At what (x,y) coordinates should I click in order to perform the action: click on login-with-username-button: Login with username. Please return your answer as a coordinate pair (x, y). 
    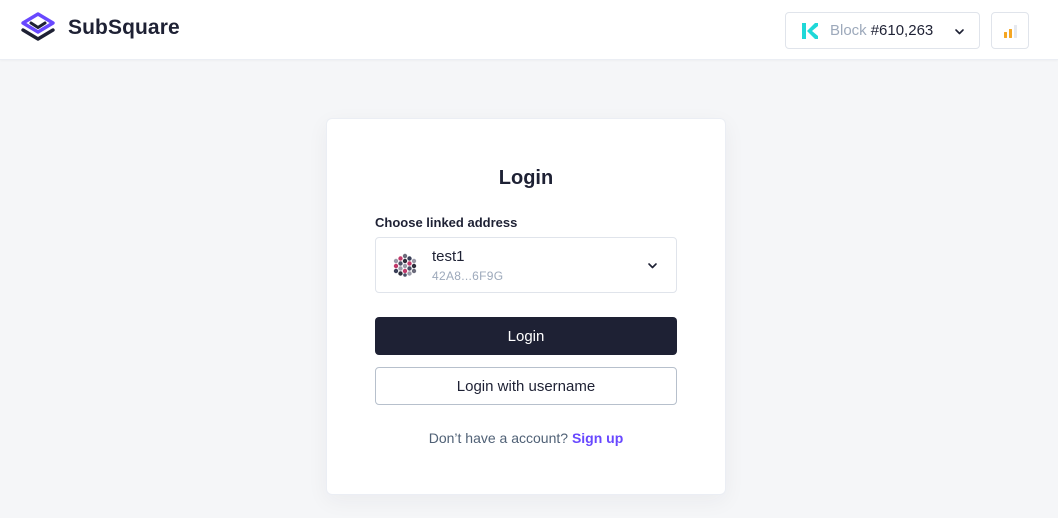
    Looking at the image, I should click on (526, 386).